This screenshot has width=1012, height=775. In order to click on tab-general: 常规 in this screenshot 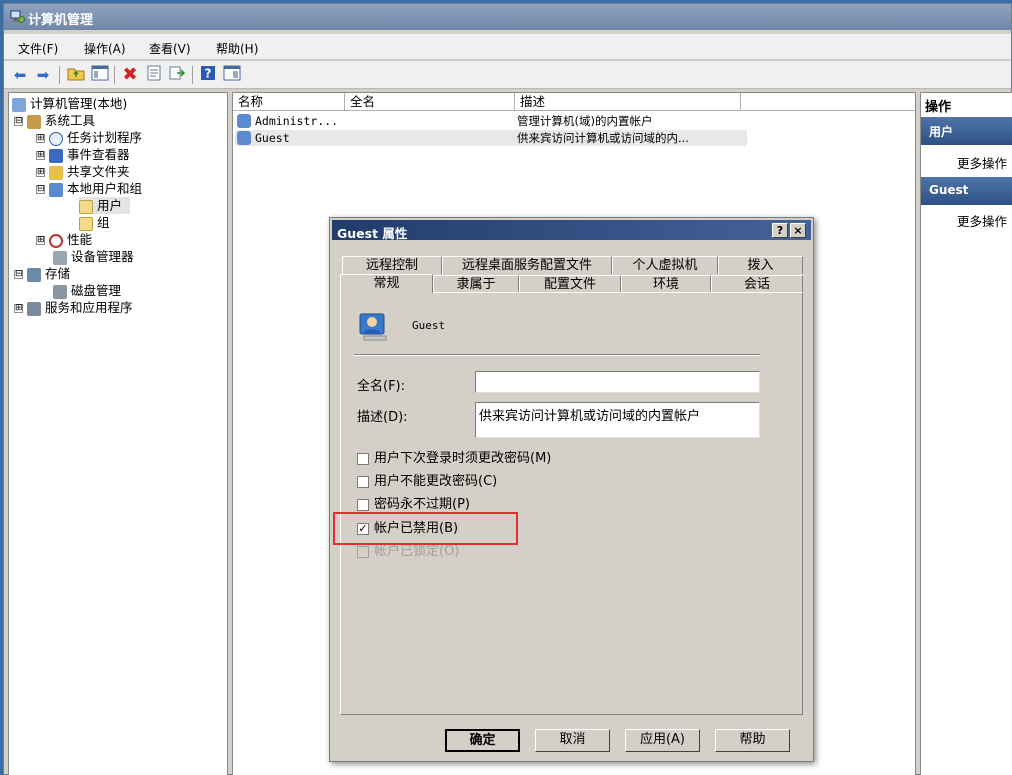, I will do `click(386, 283)`.